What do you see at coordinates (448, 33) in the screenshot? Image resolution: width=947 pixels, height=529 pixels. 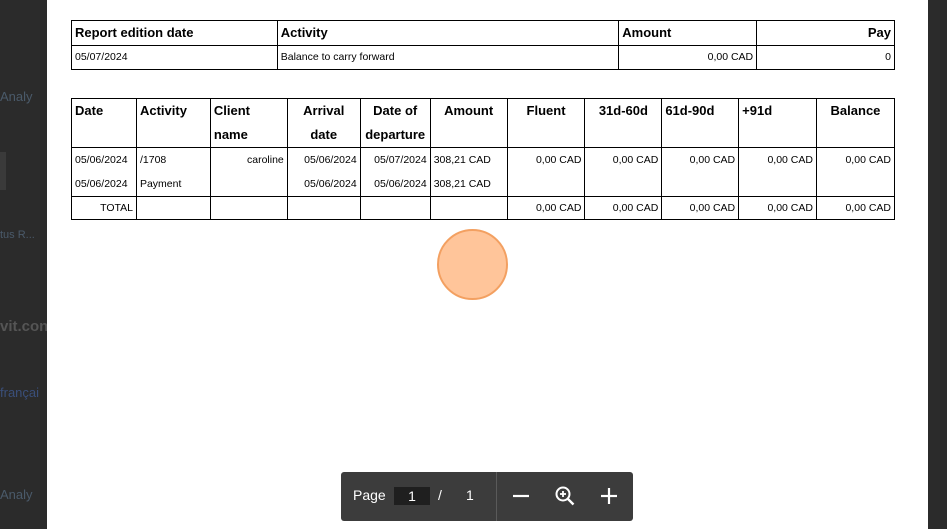 I see `summary-header-activity: Activity` at bounding box center [448, 33].